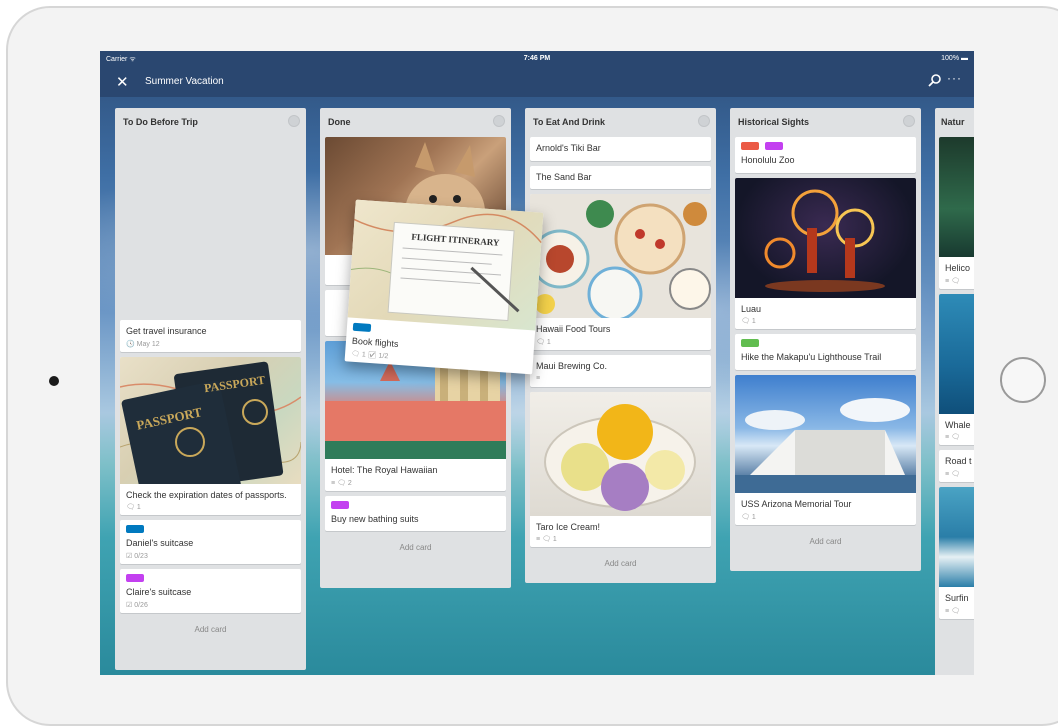 The height and width of the screenshot is (726, 1058). I want to click on ice-cream-image, so click(620, 453).